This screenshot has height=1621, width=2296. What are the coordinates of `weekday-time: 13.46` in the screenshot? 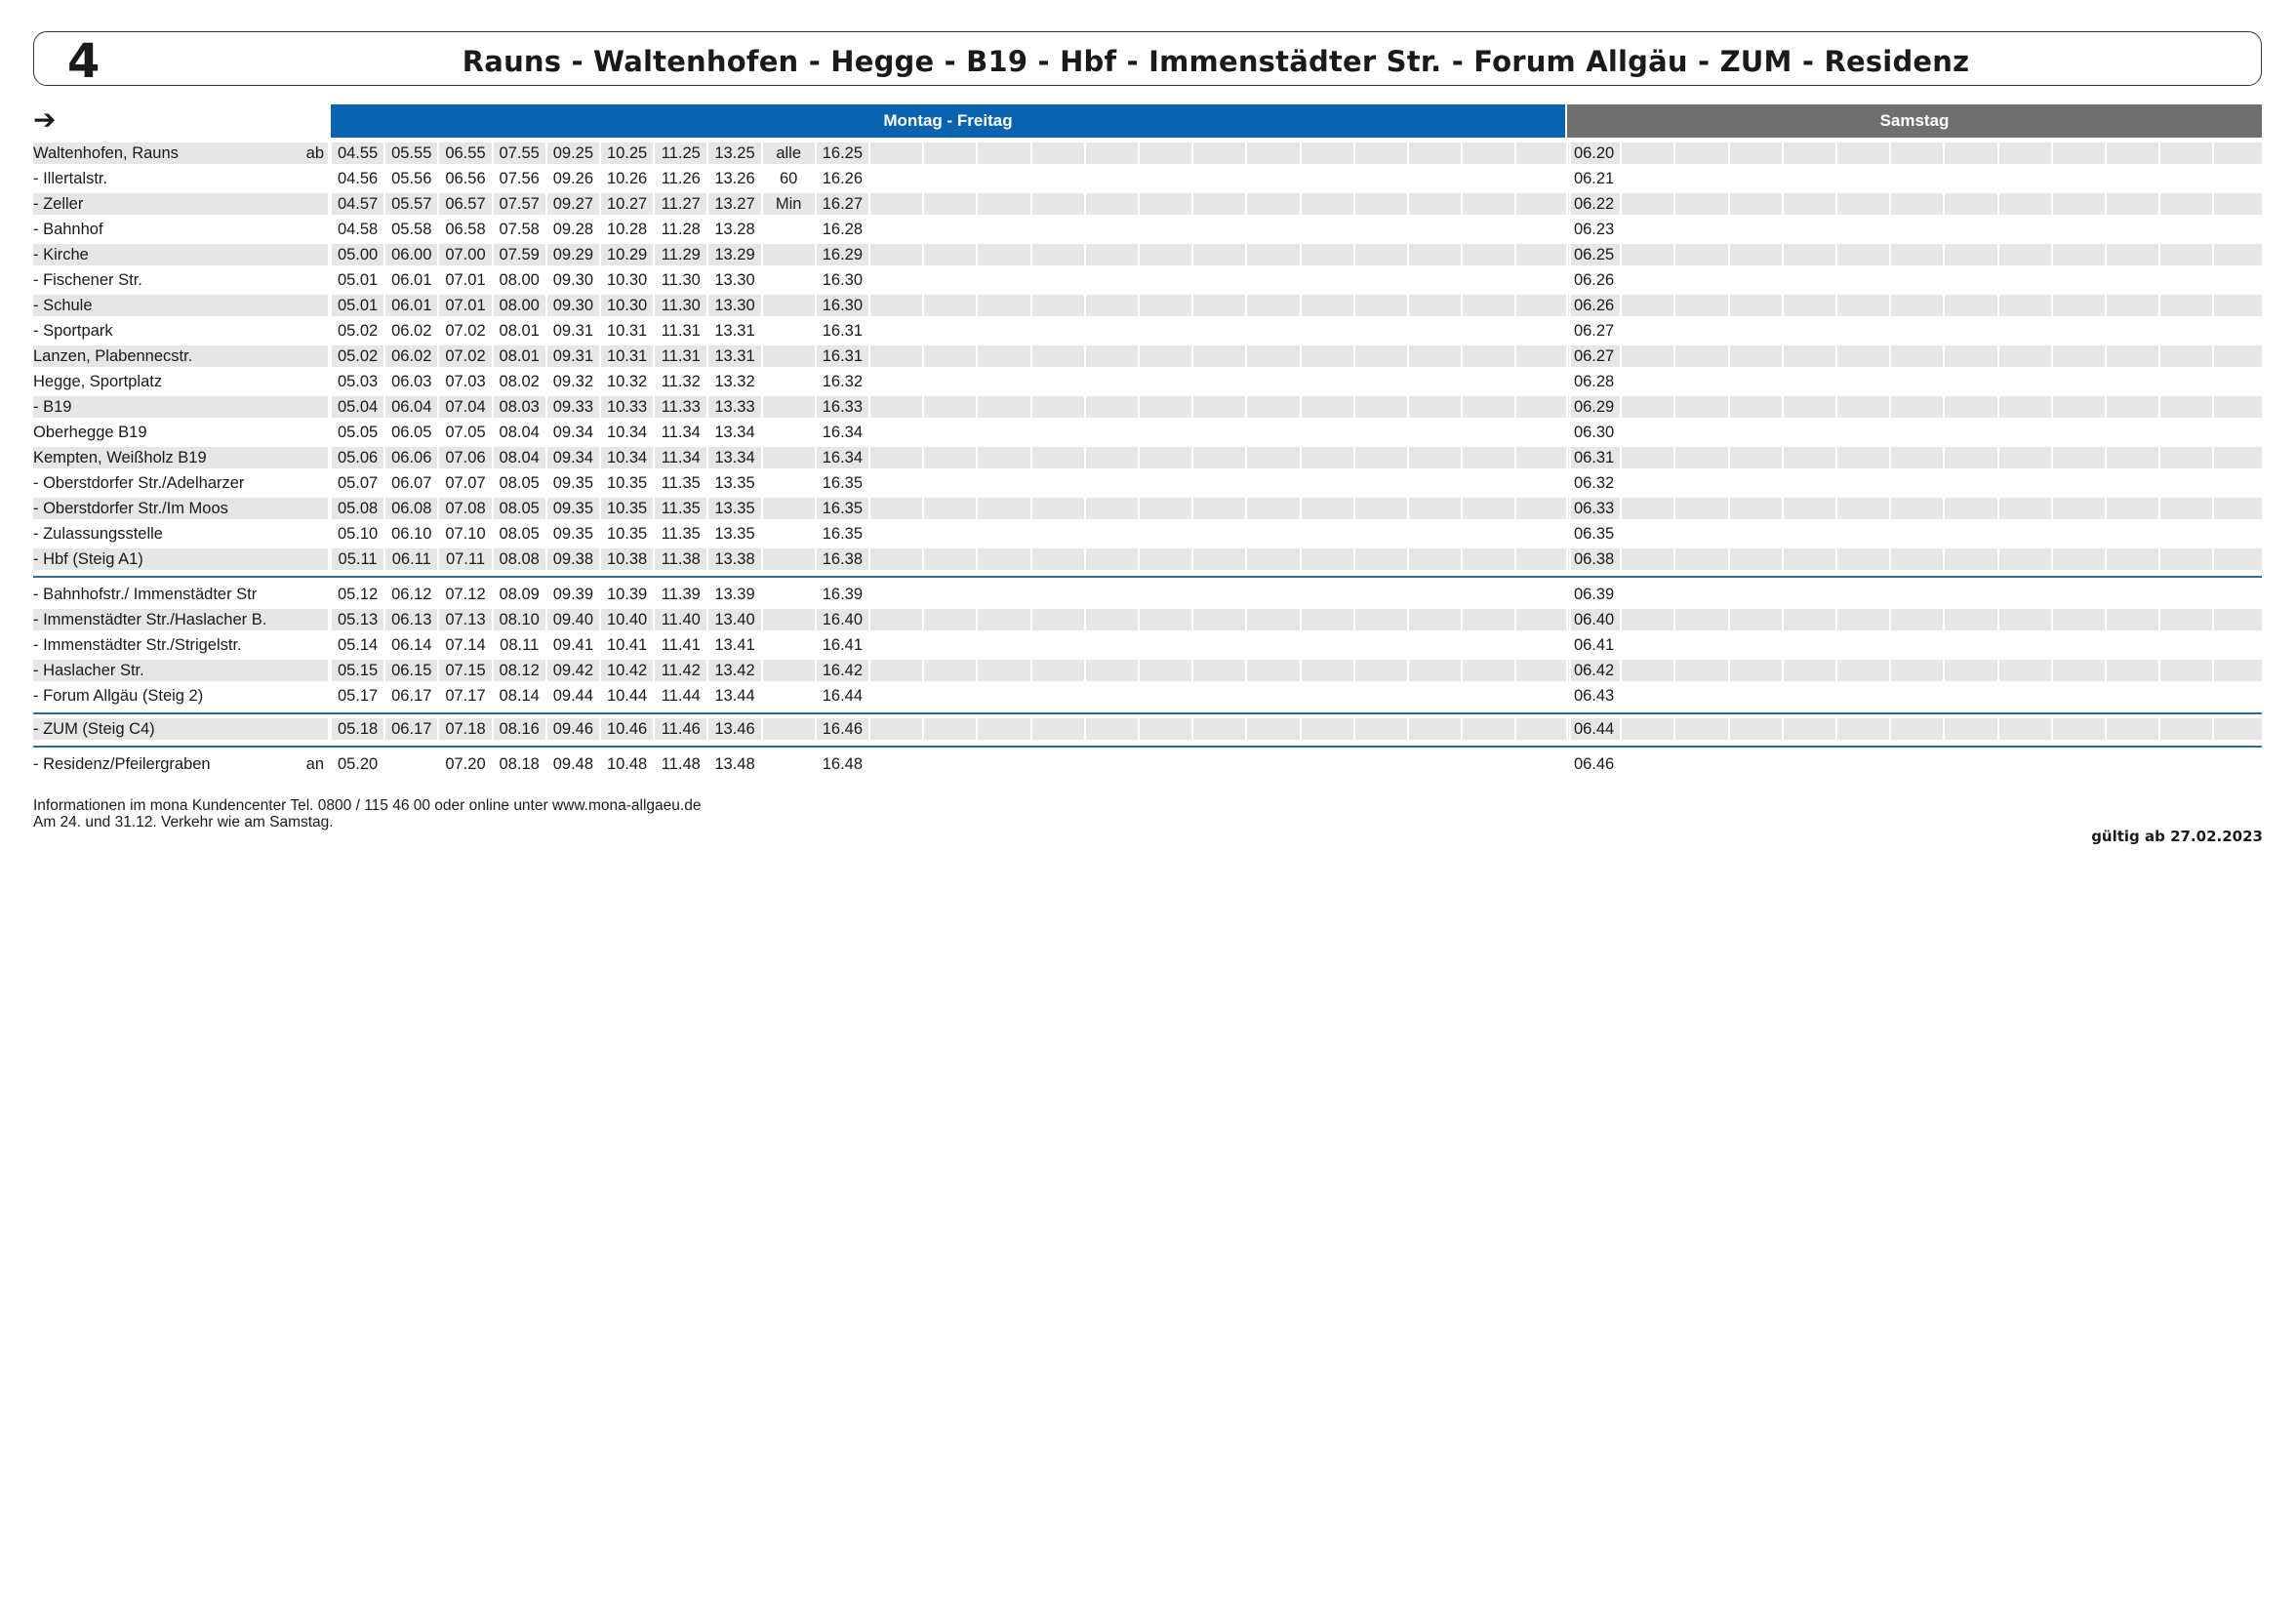 It's located at (735, 729).